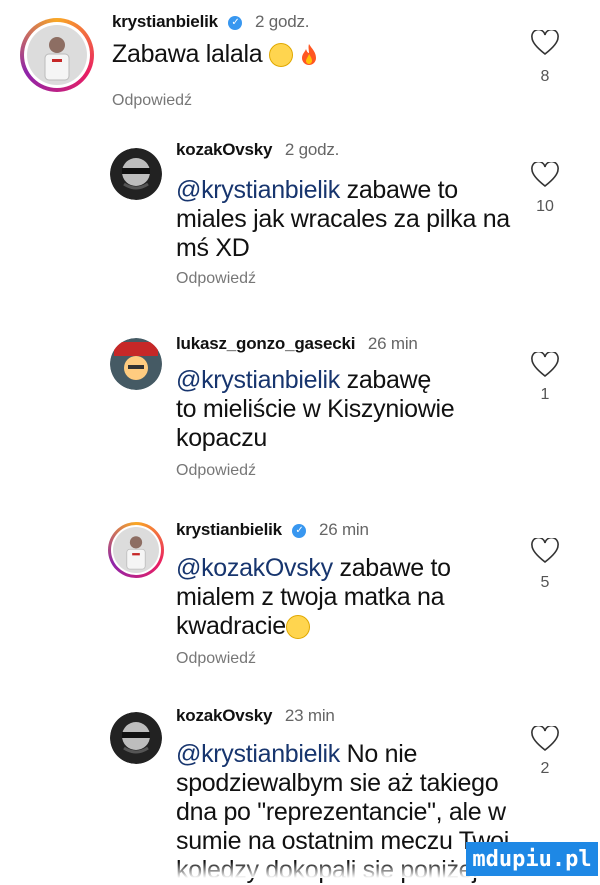  What do you see at coordinates (266, 343) in the screenshot?
I see `username: lukasz_gonzo_gasecki` at bounding box center [266, 343].